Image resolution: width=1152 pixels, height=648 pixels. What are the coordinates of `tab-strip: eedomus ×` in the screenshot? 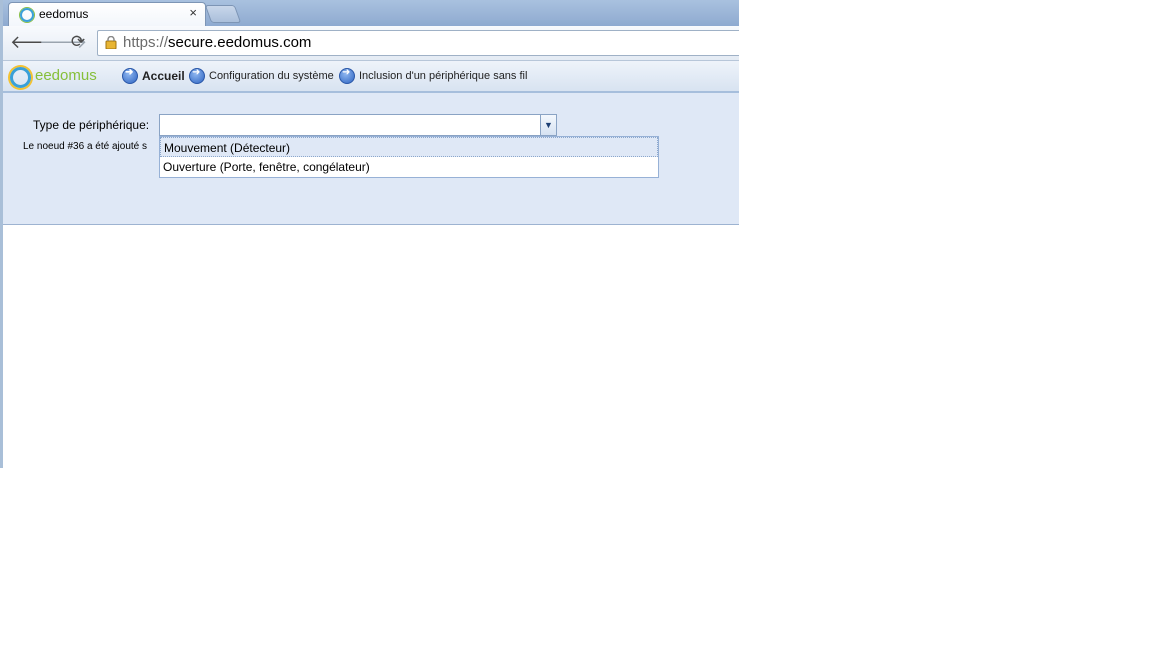 It's located at (369, 13).